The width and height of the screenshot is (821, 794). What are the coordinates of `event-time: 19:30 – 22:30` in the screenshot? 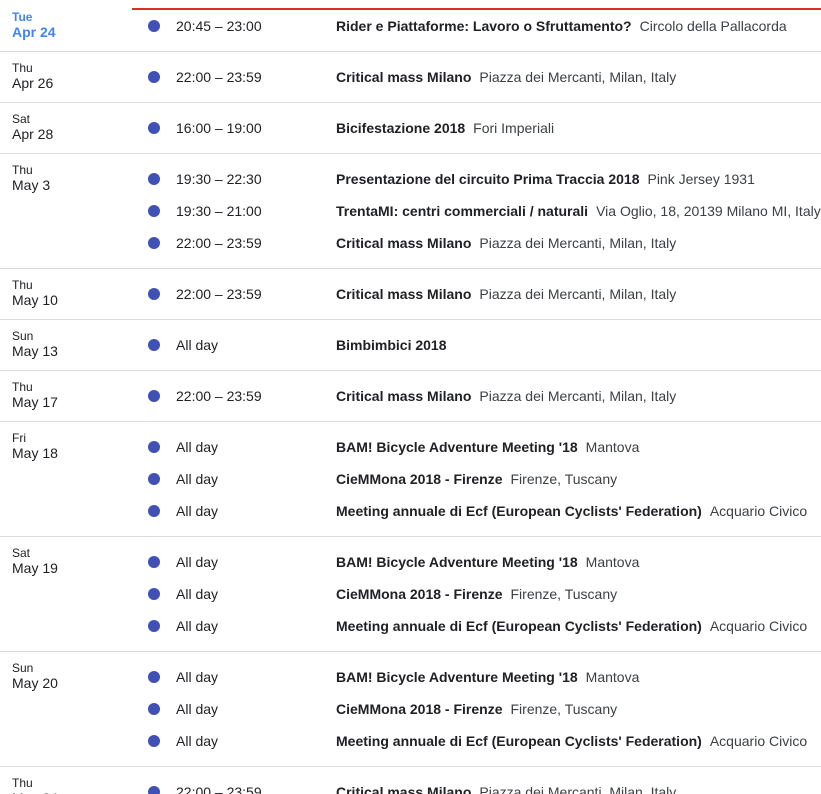 It's located at (219, 179).